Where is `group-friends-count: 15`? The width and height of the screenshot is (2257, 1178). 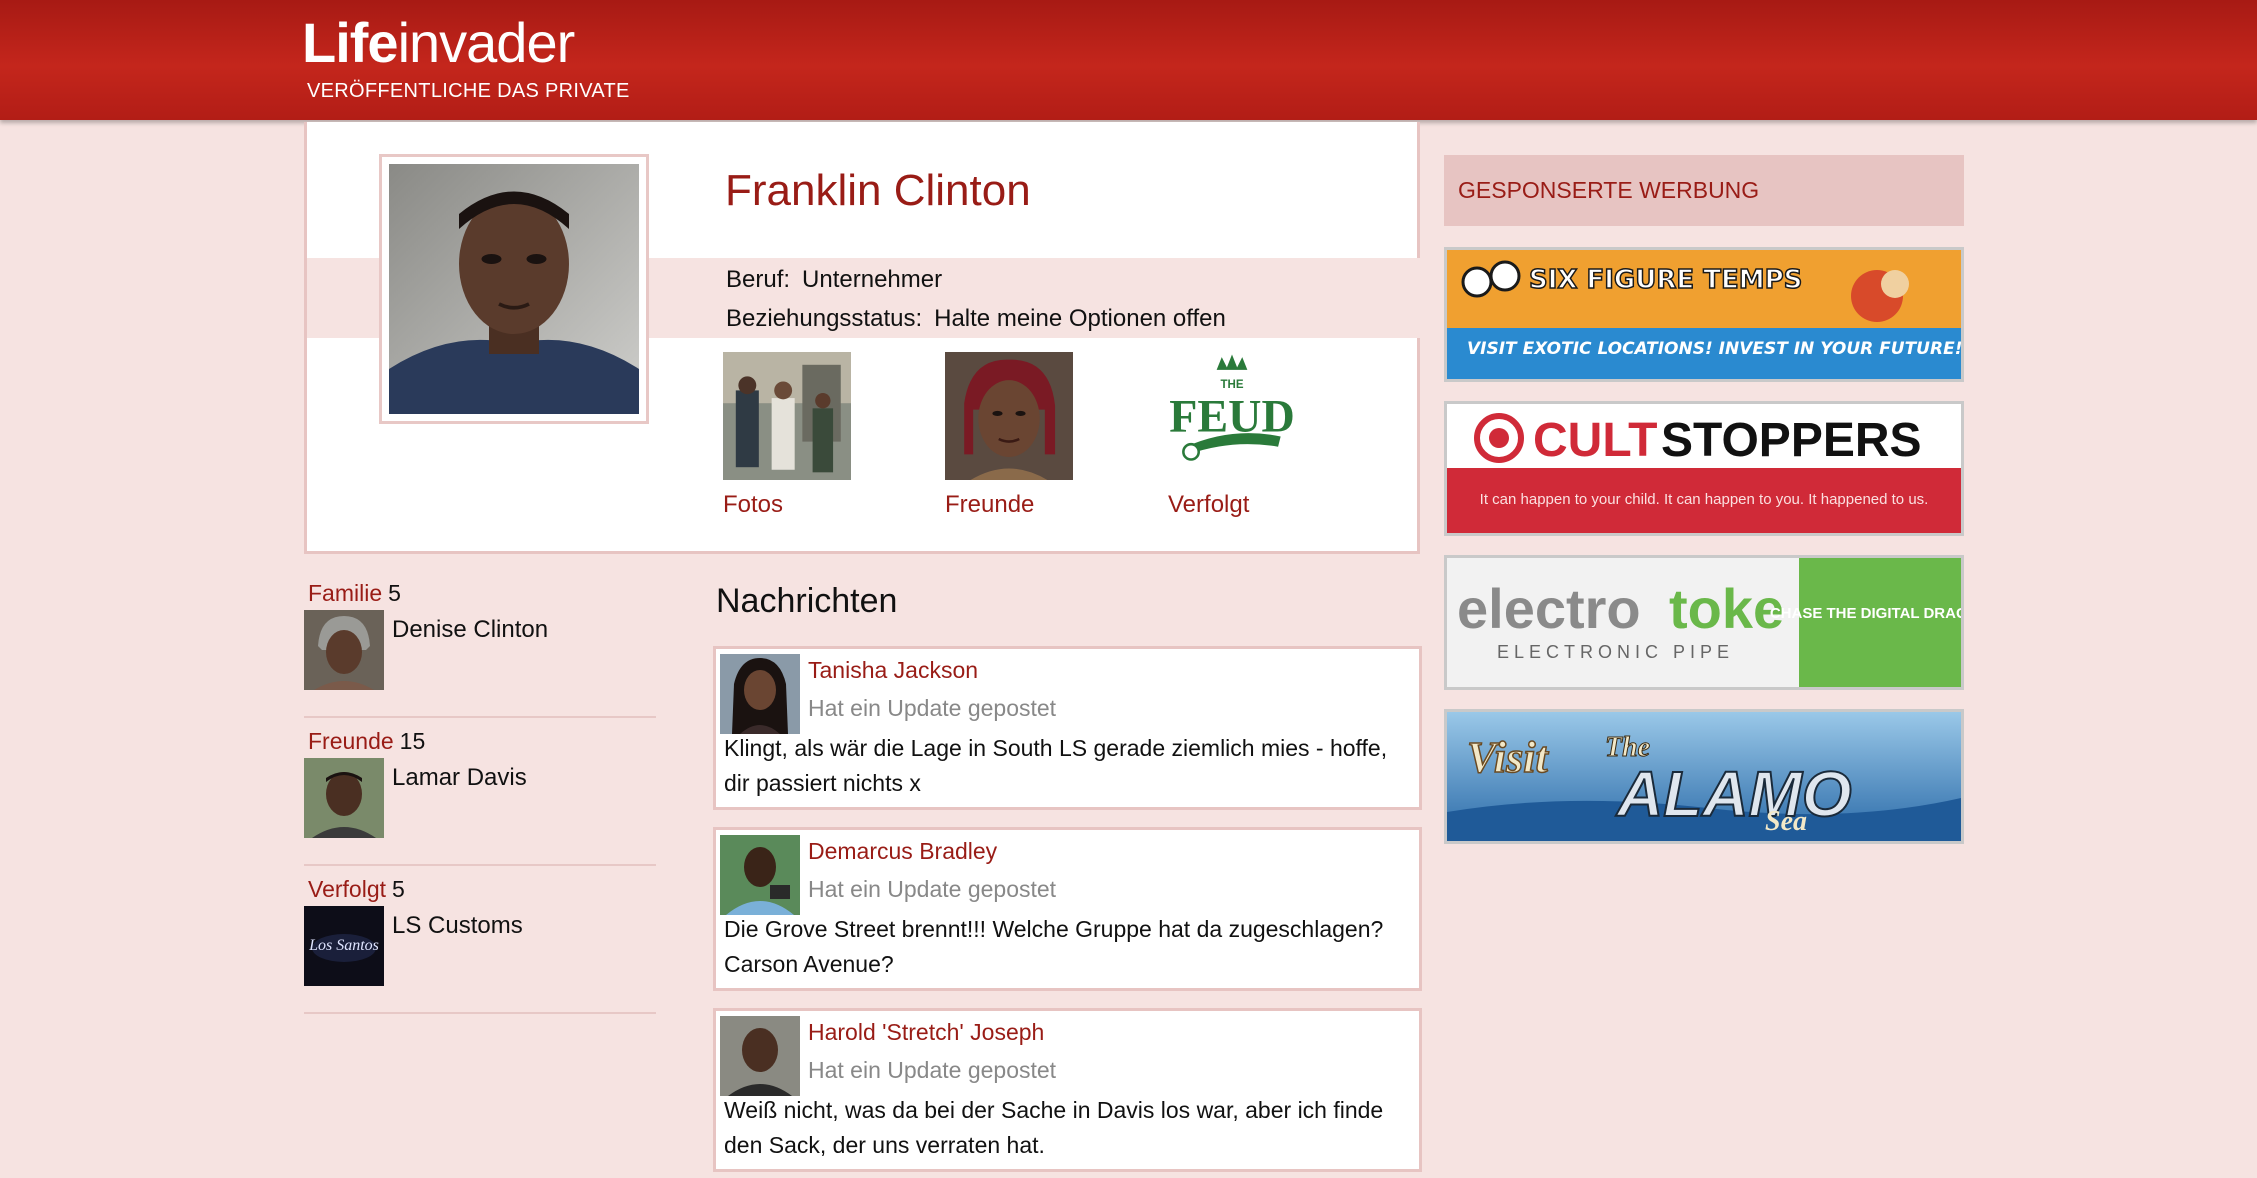
group-friends-count: 15 is located at coordinates (412, 741).